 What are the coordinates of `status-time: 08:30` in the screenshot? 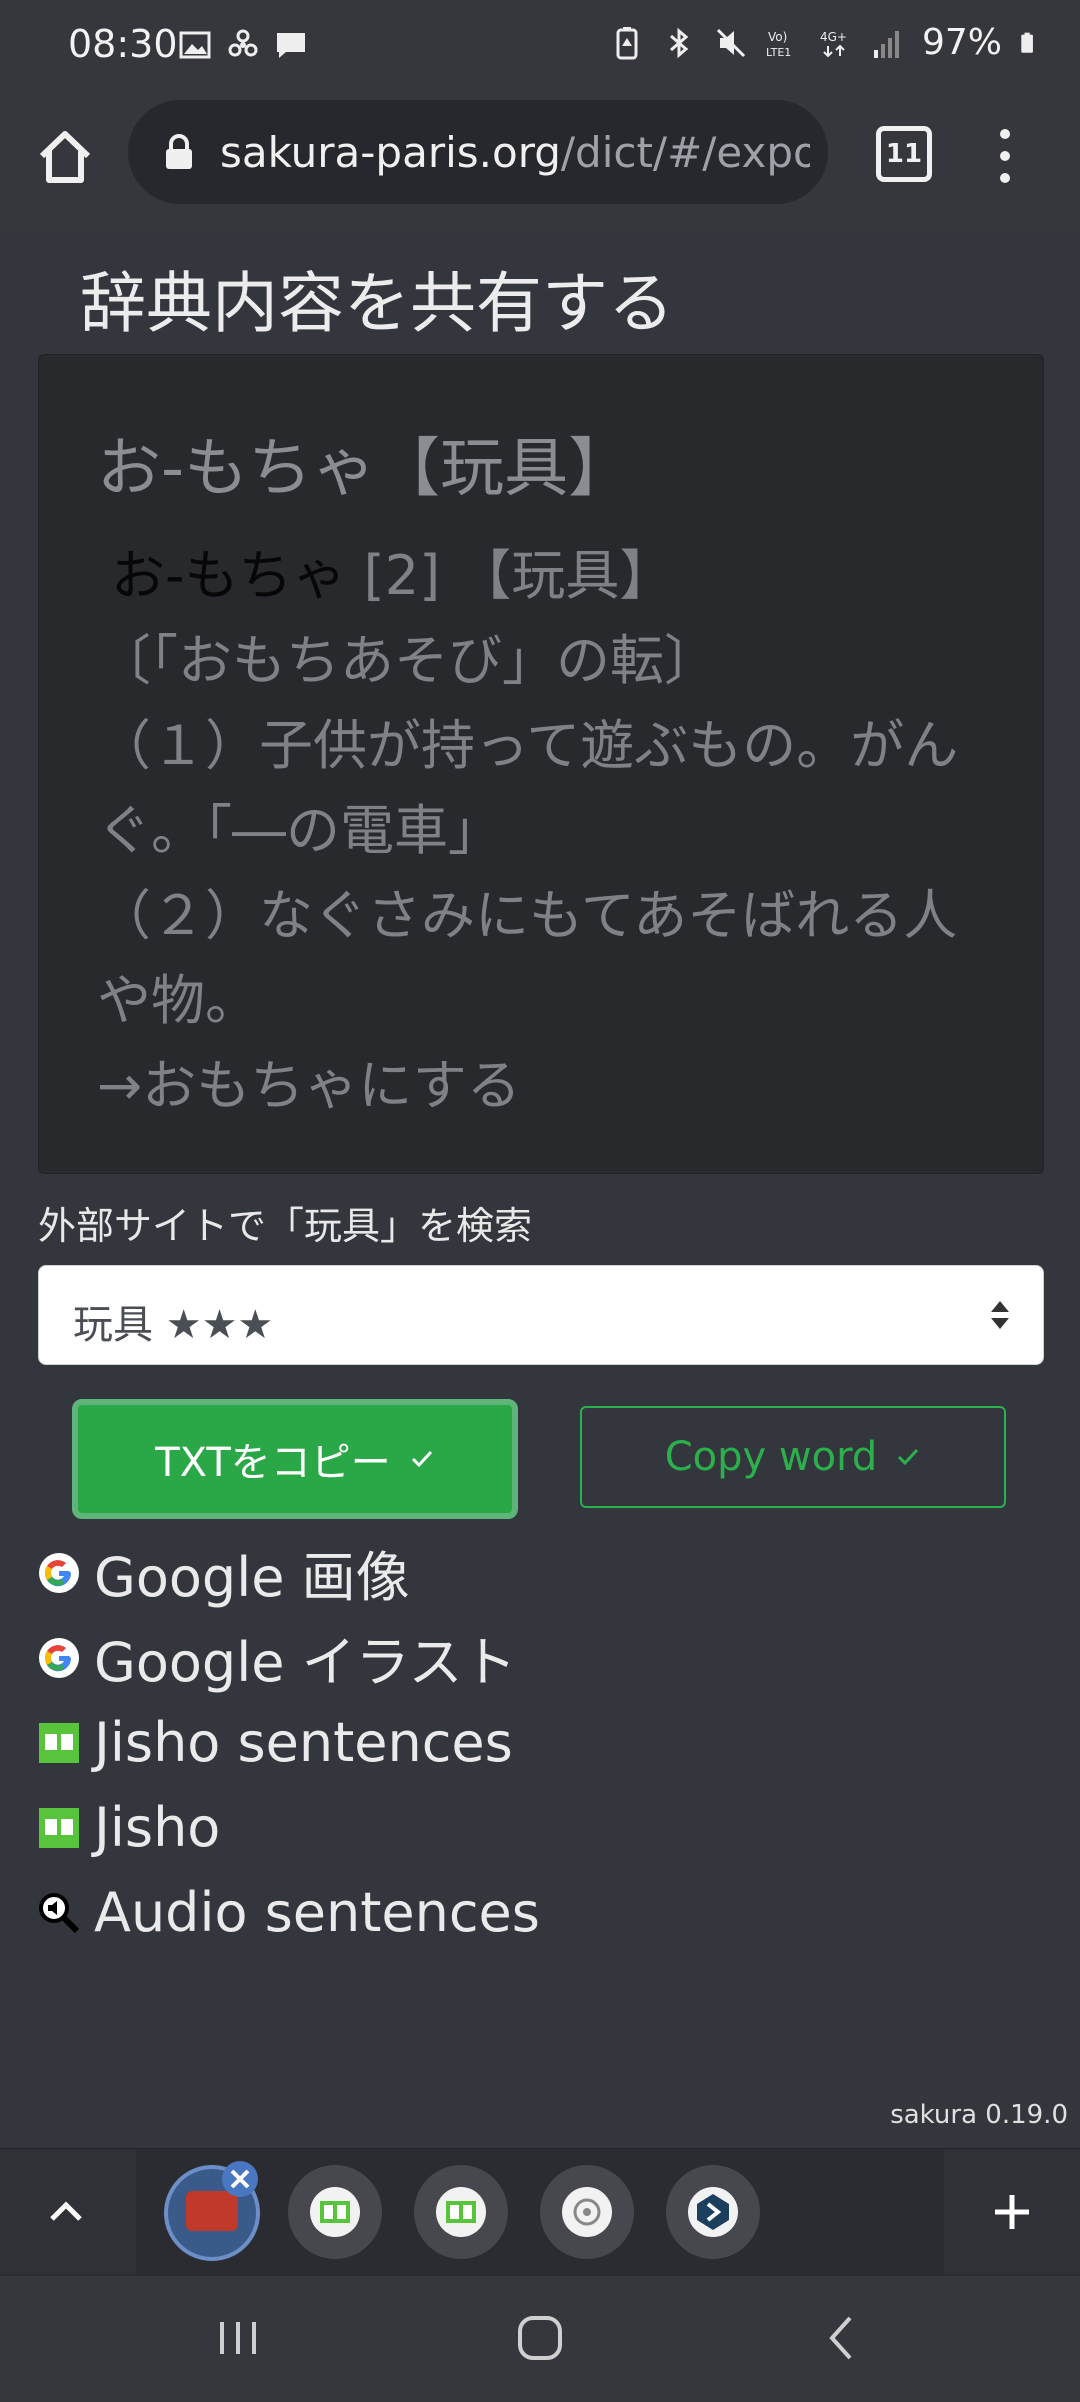 It's located at (123, 44).